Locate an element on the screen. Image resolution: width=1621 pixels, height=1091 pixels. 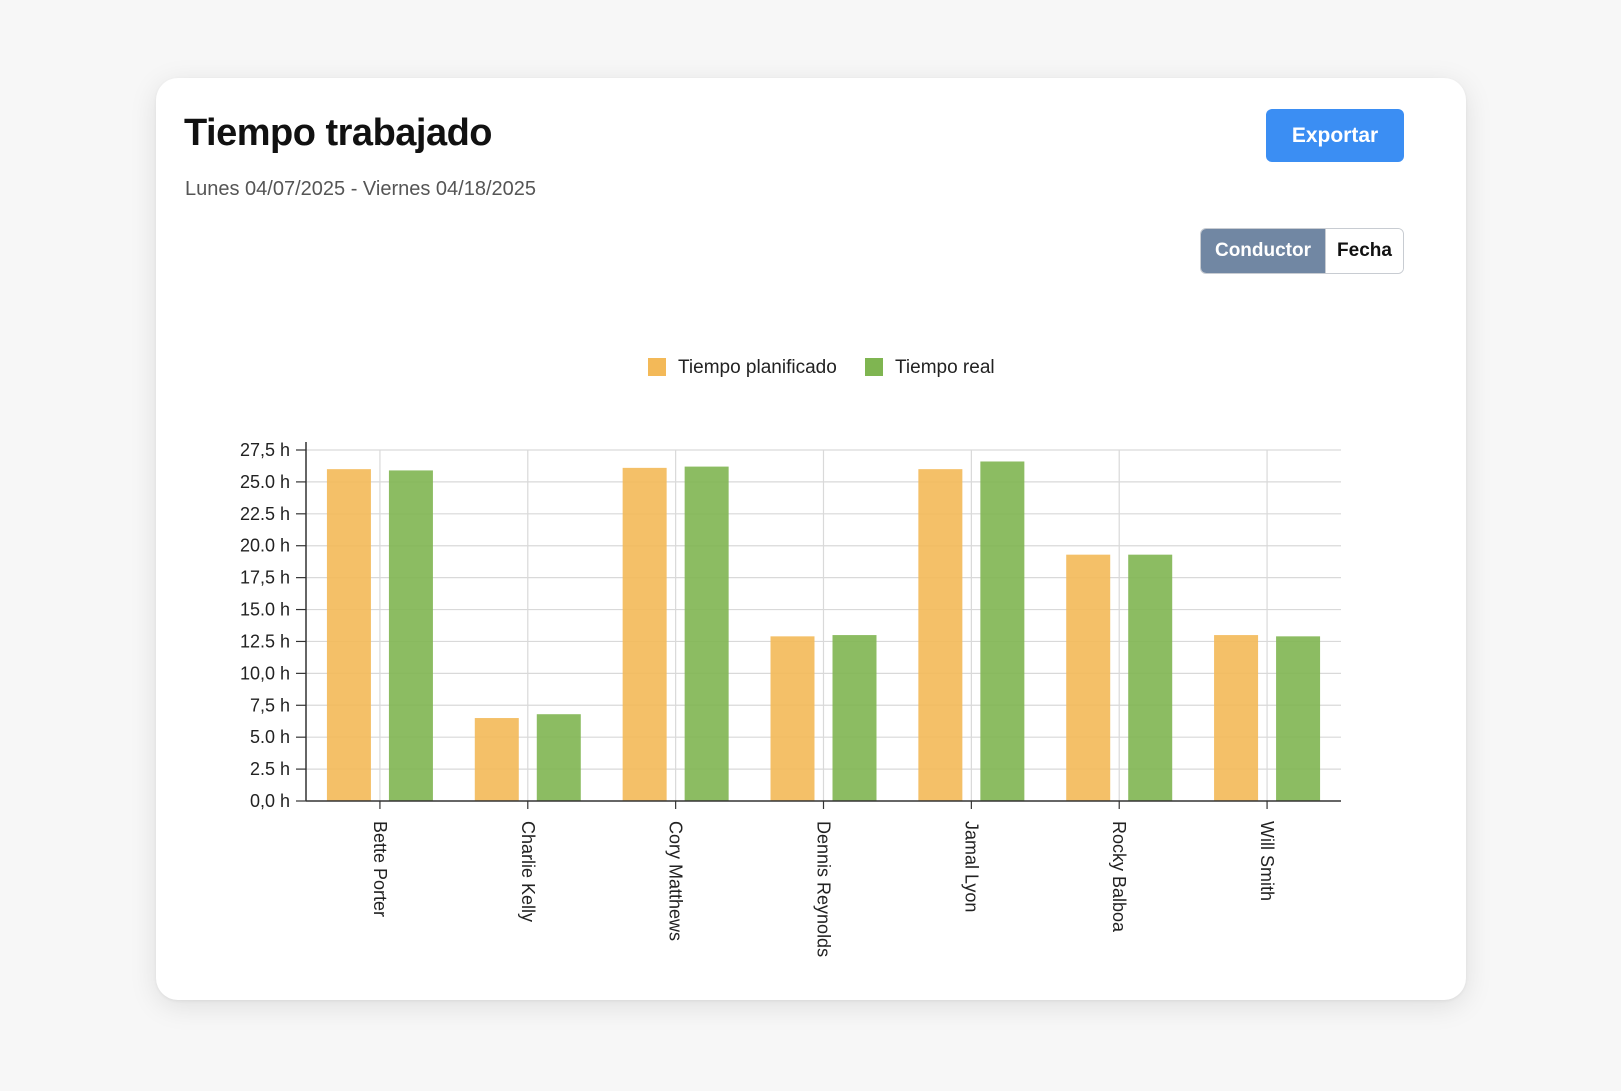
y-tick-label: 25.0 h is located at coordinates (265, 482).